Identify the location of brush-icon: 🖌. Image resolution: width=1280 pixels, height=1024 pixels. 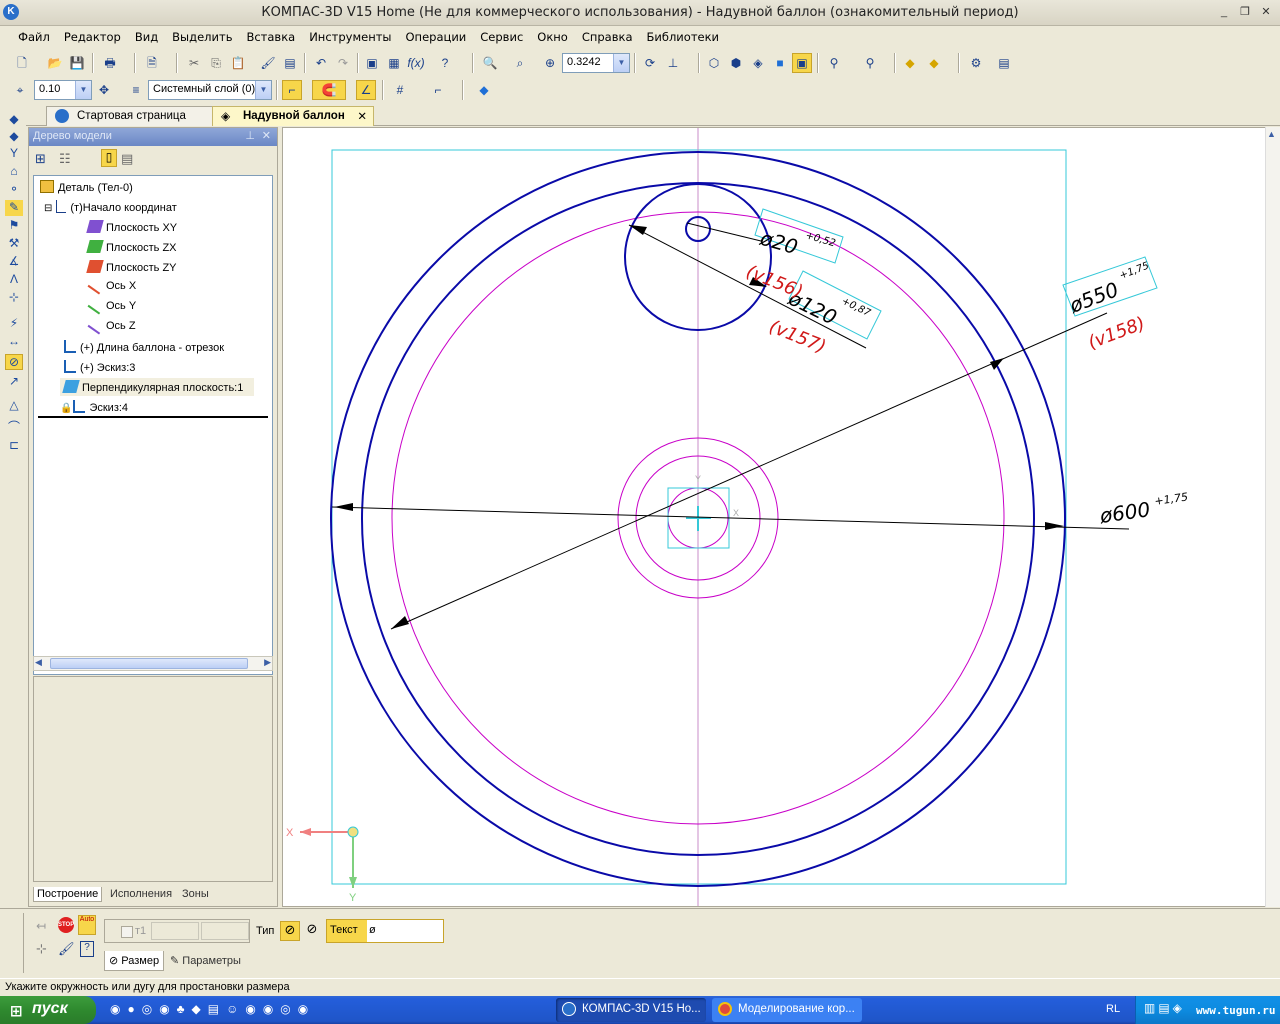
(66, 949).